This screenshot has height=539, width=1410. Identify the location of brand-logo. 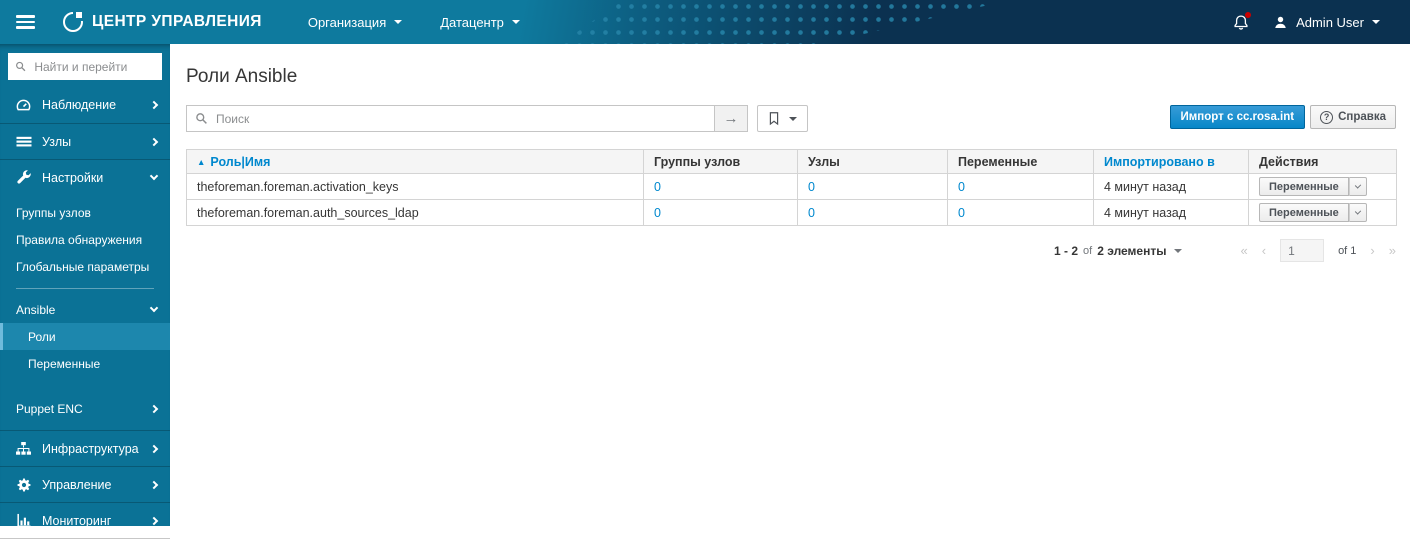
(74, 20).